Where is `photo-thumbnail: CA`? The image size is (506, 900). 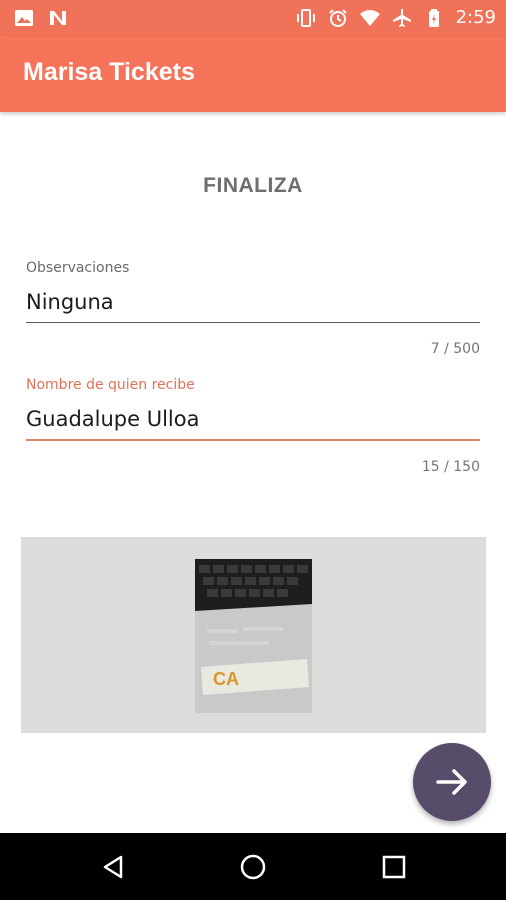
photo-thumbnail: CA is located at coordinates (253, 636).